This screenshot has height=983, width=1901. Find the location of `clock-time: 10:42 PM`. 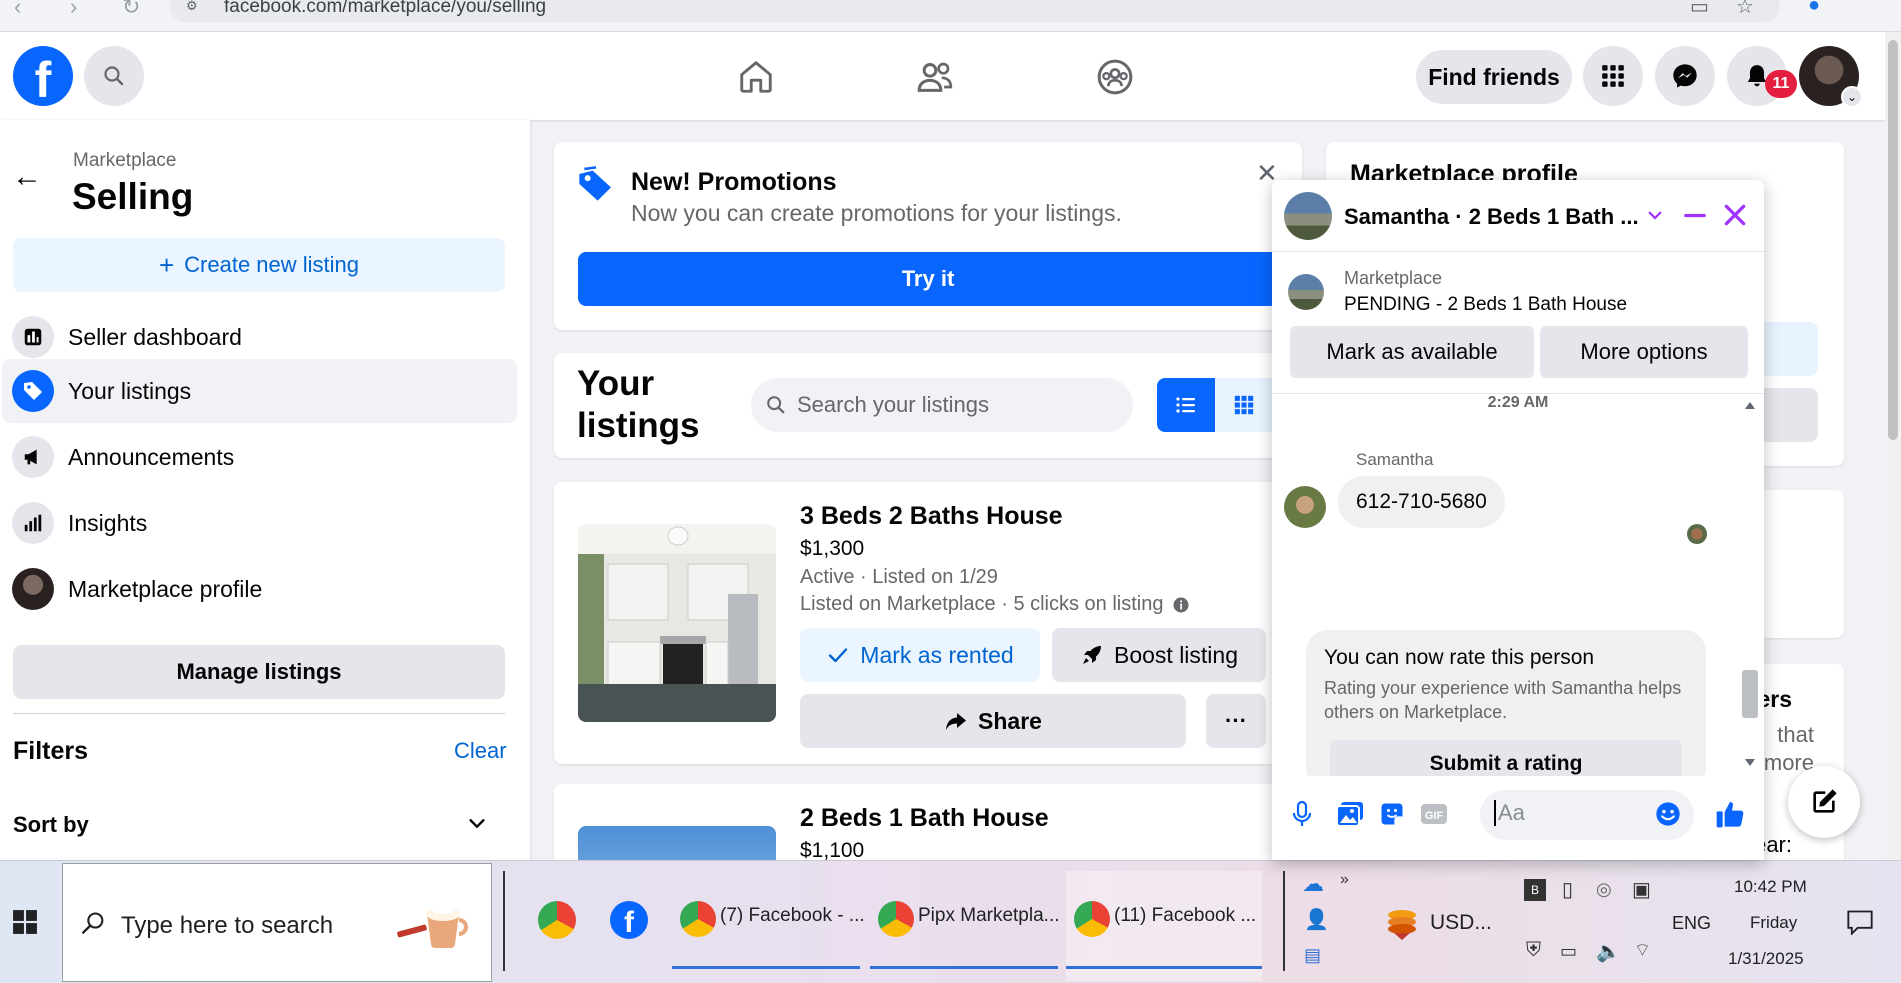

clock-time: 10:42 PM is located at coordinates (1770, 887).